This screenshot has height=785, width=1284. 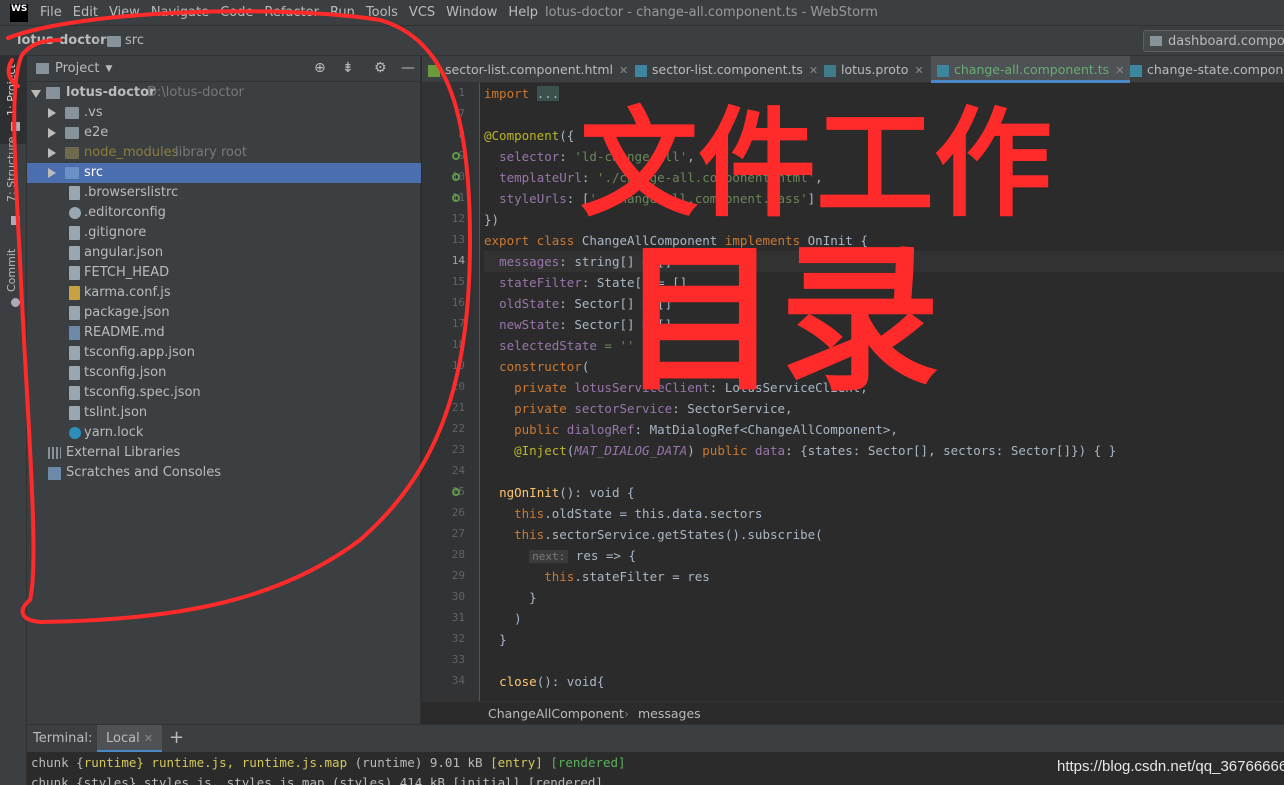 I want to click on tree-item-karma-conf: karma.conf.js, so click(x=224, y=293).